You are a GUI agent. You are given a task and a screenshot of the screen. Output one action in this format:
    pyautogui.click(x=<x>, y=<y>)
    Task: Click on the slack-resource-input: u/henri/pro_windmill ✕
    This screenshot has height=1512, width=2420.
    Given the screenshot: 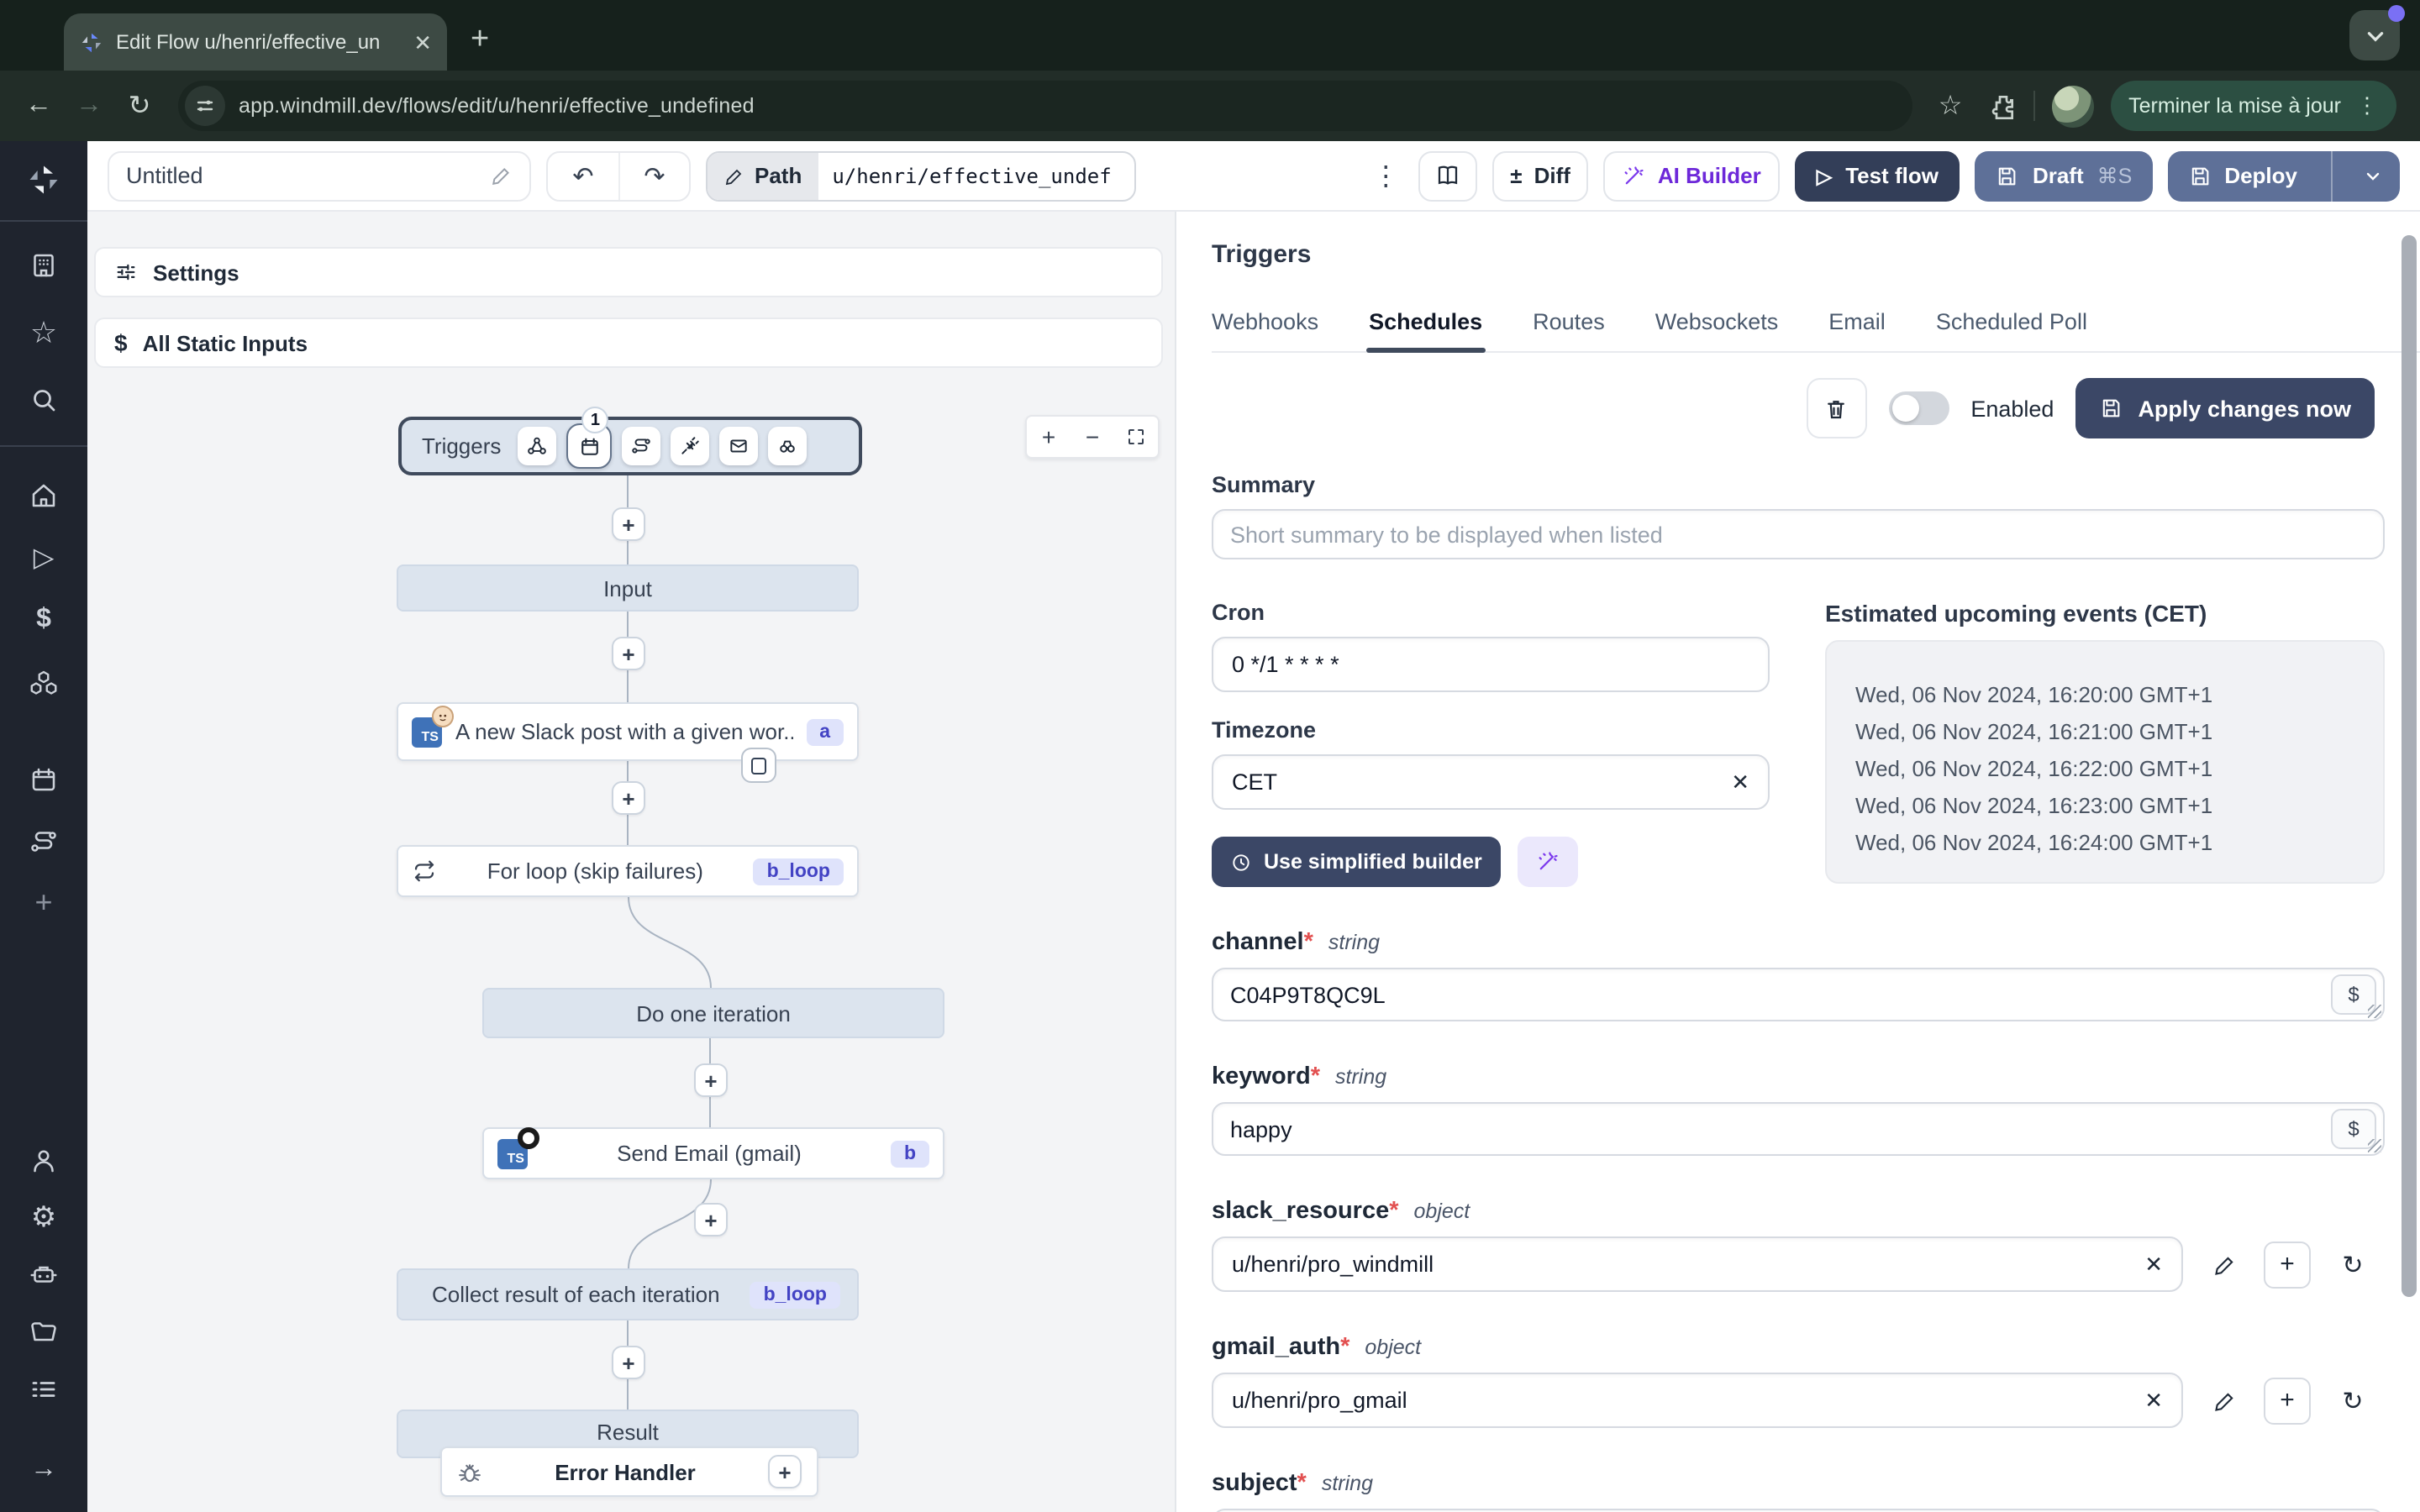 What is the action you would take?
    pyautogui.click(x=1697, y=1264)
    